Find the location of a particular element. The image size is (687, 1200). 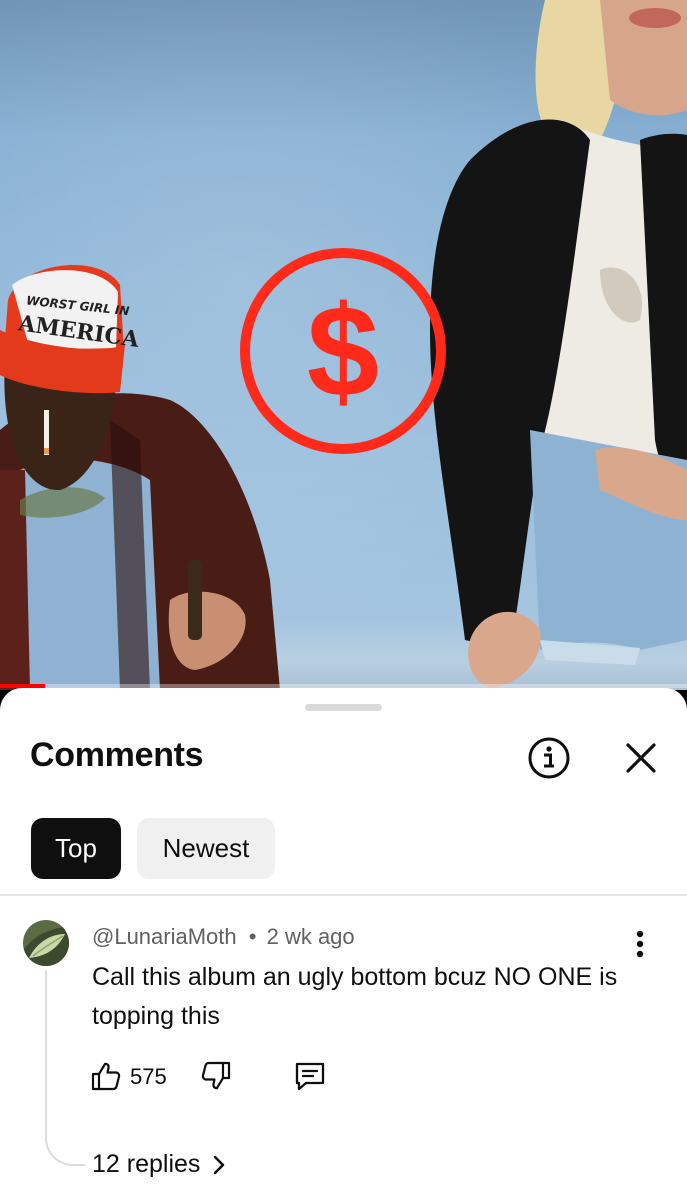

avatar is located at coordinates (46, 943).